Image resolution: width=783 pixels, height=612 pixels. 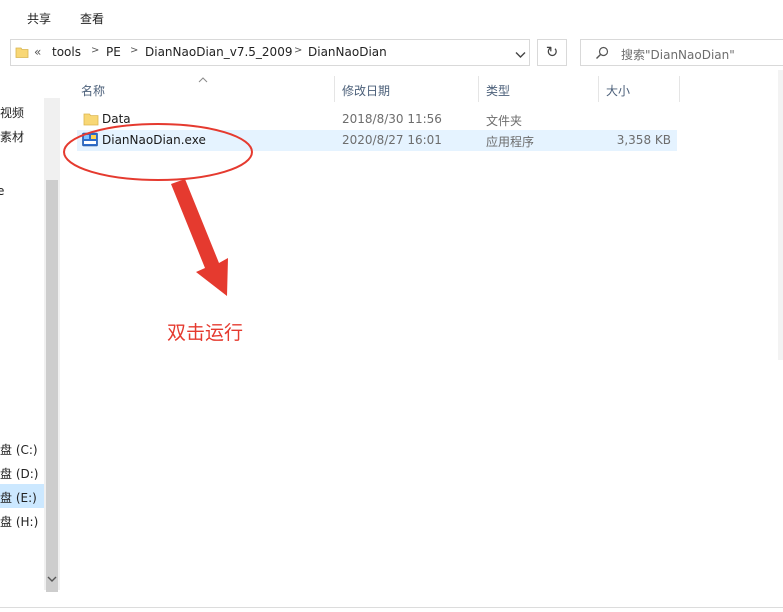 I want to click on status-divider, so click(x=391, y=607).